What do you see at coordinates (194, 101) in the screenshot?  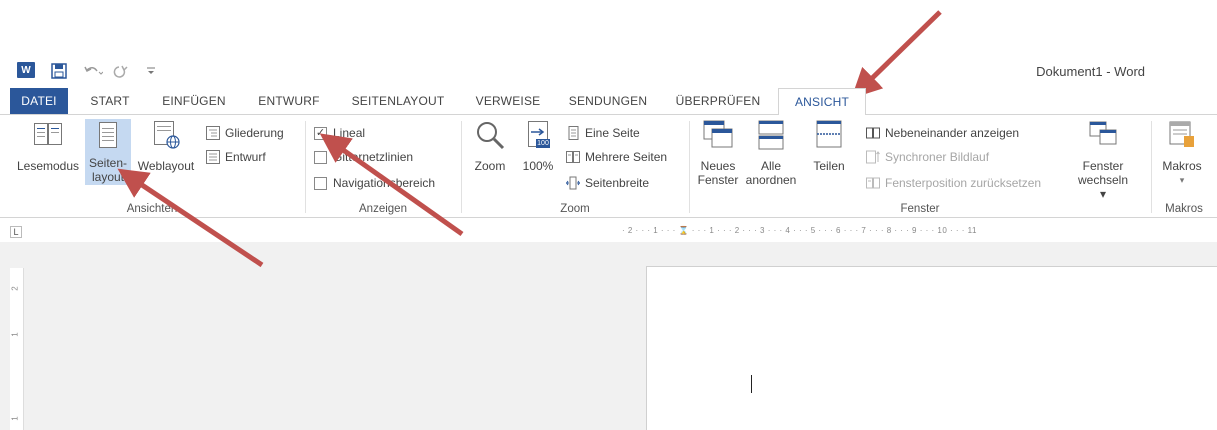 I see `tab-einfuegen: EINFÜGEN` at bounding box center [194, 101].